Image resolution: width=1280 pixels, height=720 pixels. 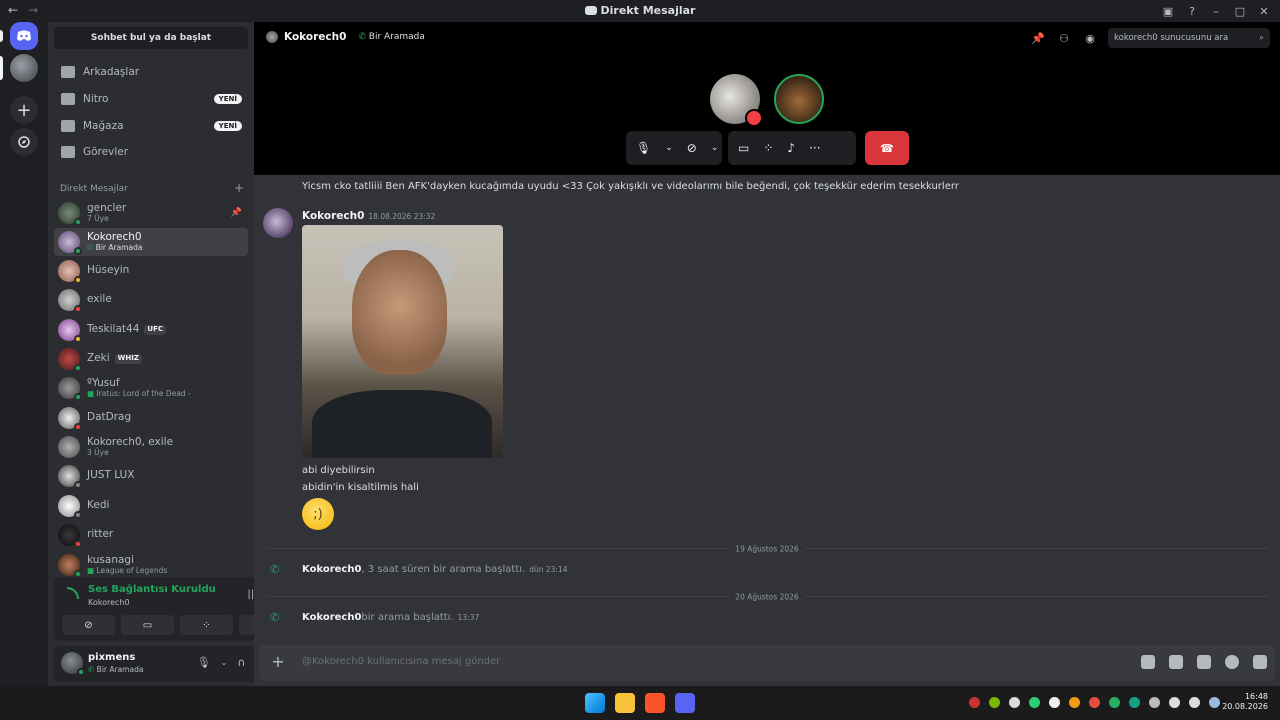 What do you see at coordinates (655, 703) in the screenshot?
I see `brave-browser-icon` at bounding box center [655, 703].